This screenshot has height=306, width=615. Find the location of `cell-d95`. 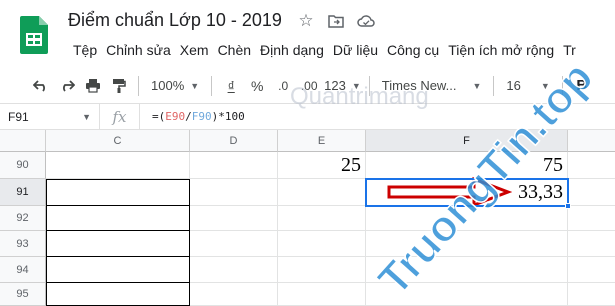

cell-d95 is located at coordinates (234, 294).